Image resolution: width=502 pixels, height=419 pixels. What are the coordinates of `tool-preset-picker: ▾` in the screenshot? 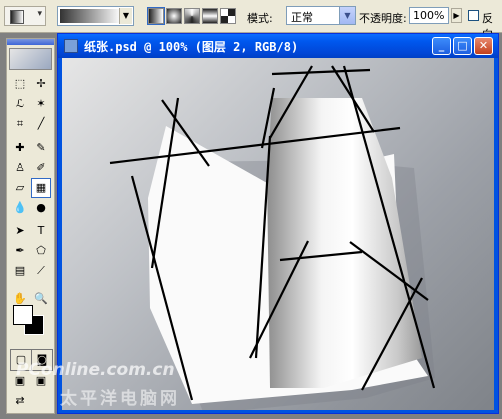 It's located at (25, 16).